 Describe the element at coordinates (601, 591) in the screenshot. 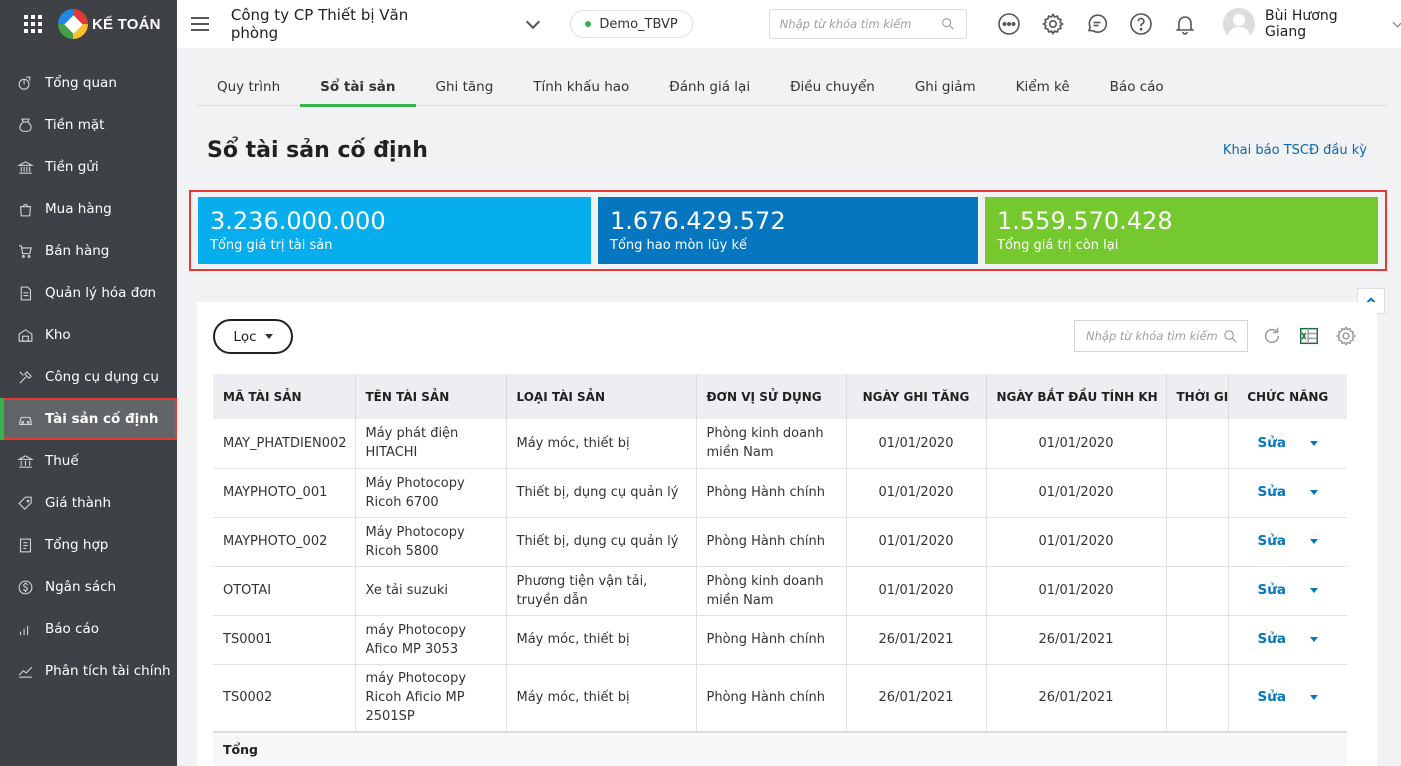

I see `cell-type: Phương tiện vận tải, truyền dẫn` at that location.